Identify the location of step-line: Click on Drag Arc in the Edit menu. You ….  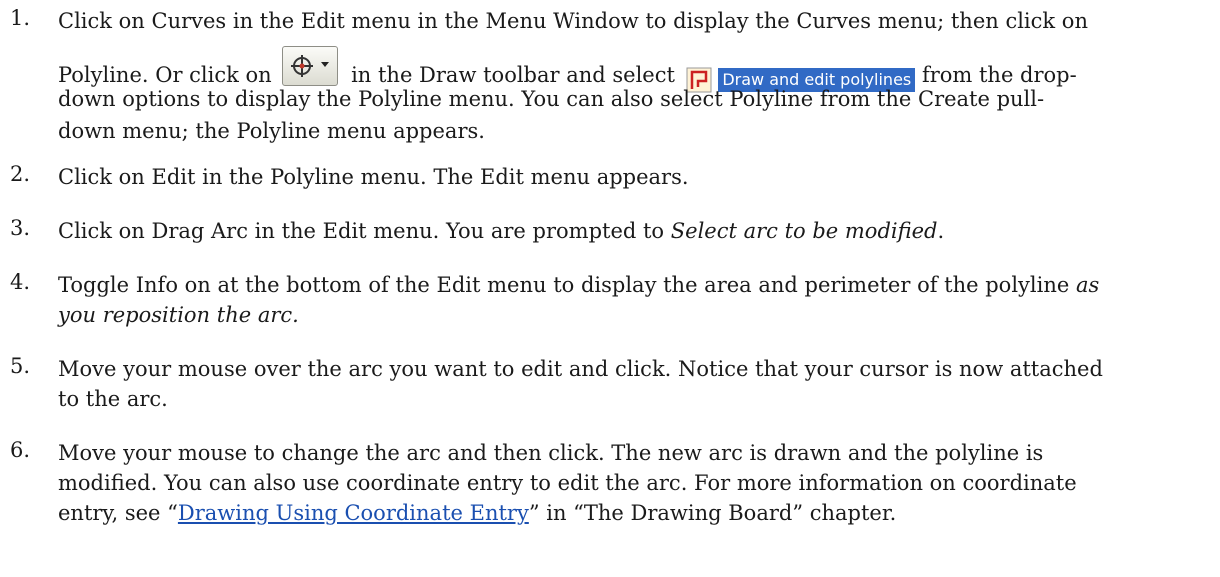
(364, 231).